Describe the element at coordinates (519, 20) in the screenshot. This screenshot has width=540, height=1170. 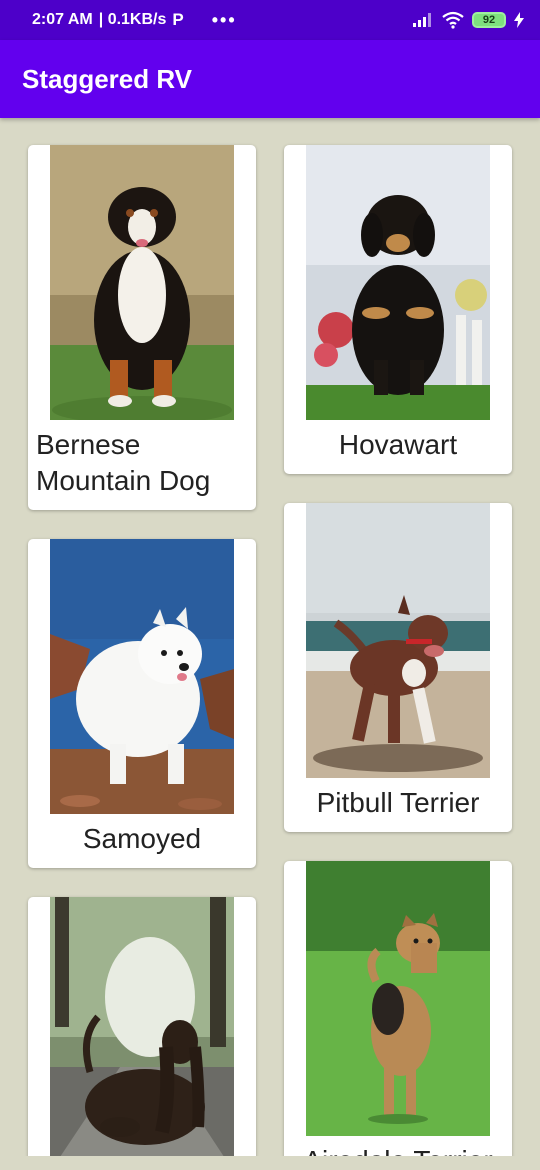
I see `charging-icon` at that location.